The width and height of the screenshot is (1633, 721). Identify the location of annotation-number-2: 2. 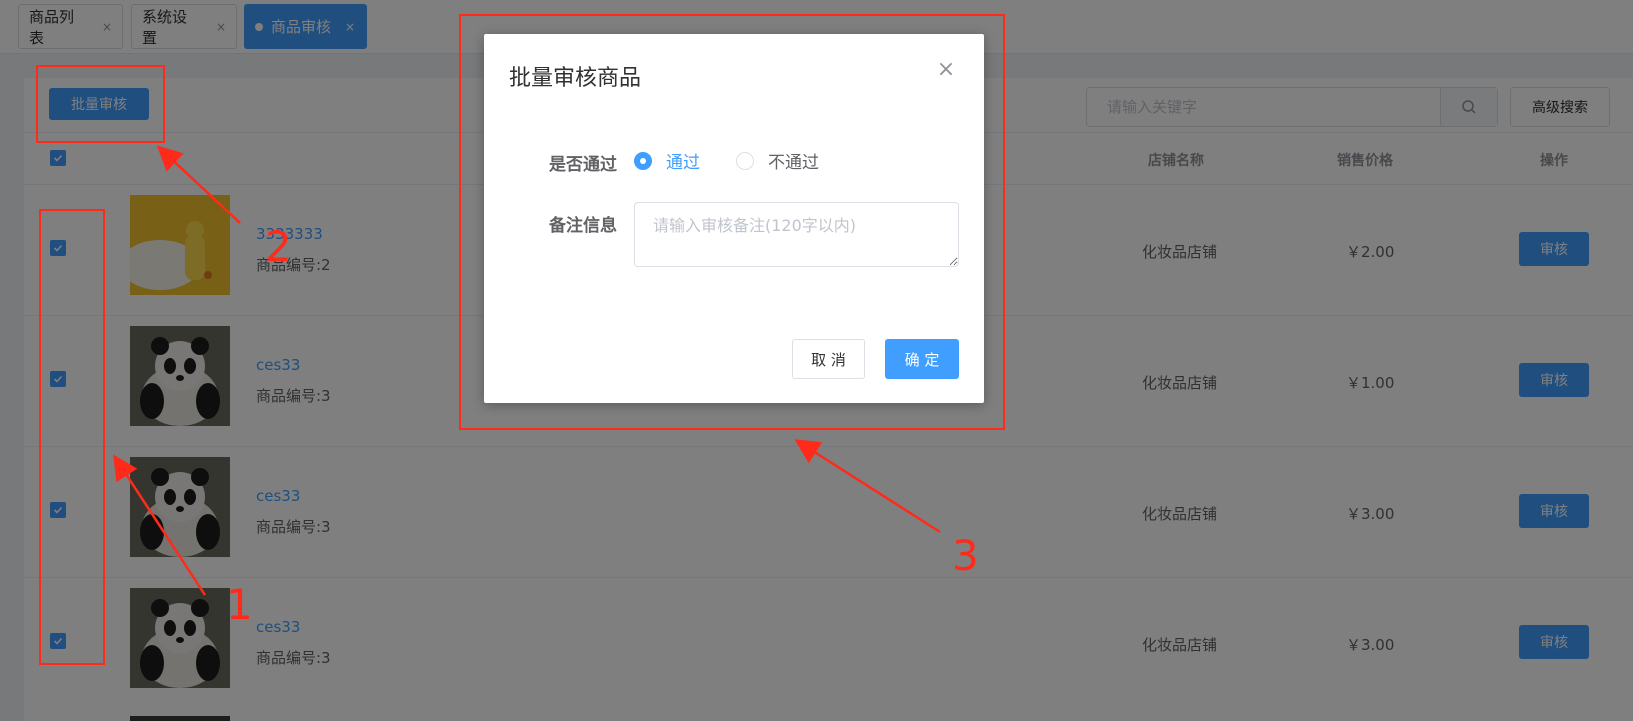
(278, 246).